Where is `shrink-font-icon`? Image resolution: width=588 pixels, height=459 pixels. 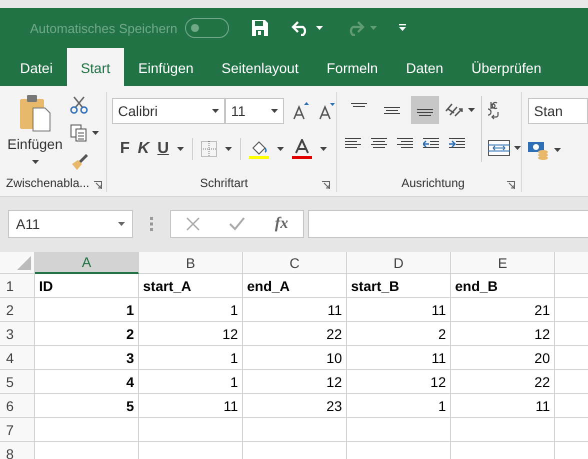 shrink-font-icon is located at coordinates (327, 111).